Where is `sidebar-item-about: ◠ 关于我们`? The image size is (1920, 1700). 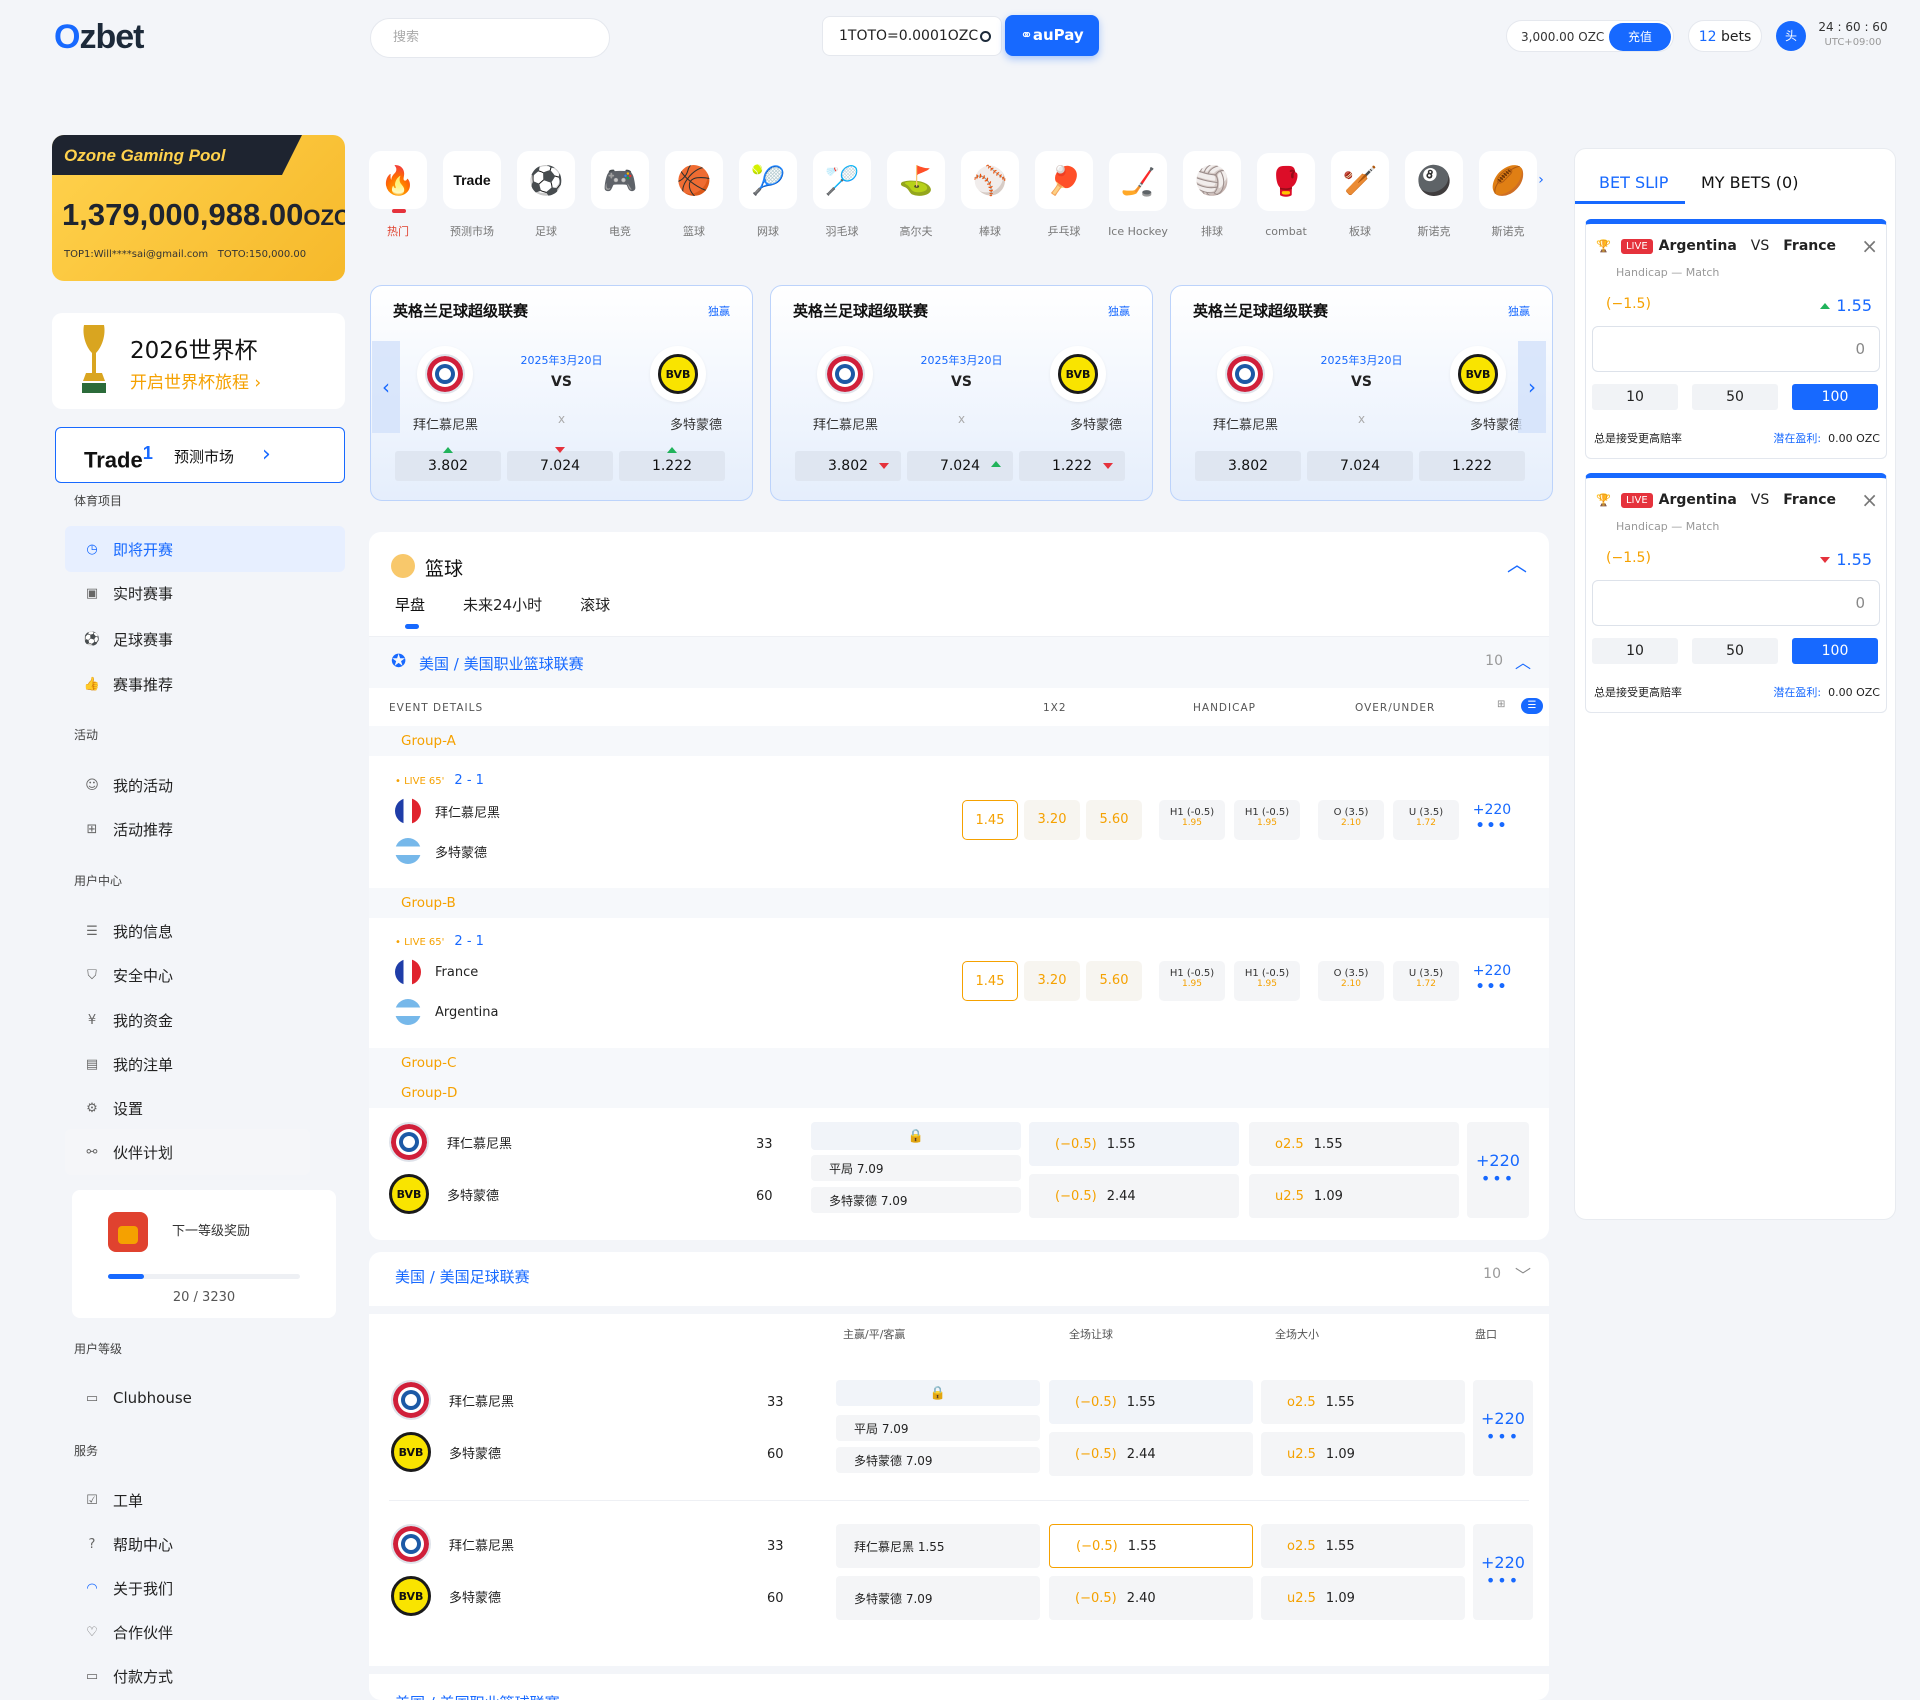
sidebar-item-about: ◠ 关于我们 is located at coordinates (205, 1588).